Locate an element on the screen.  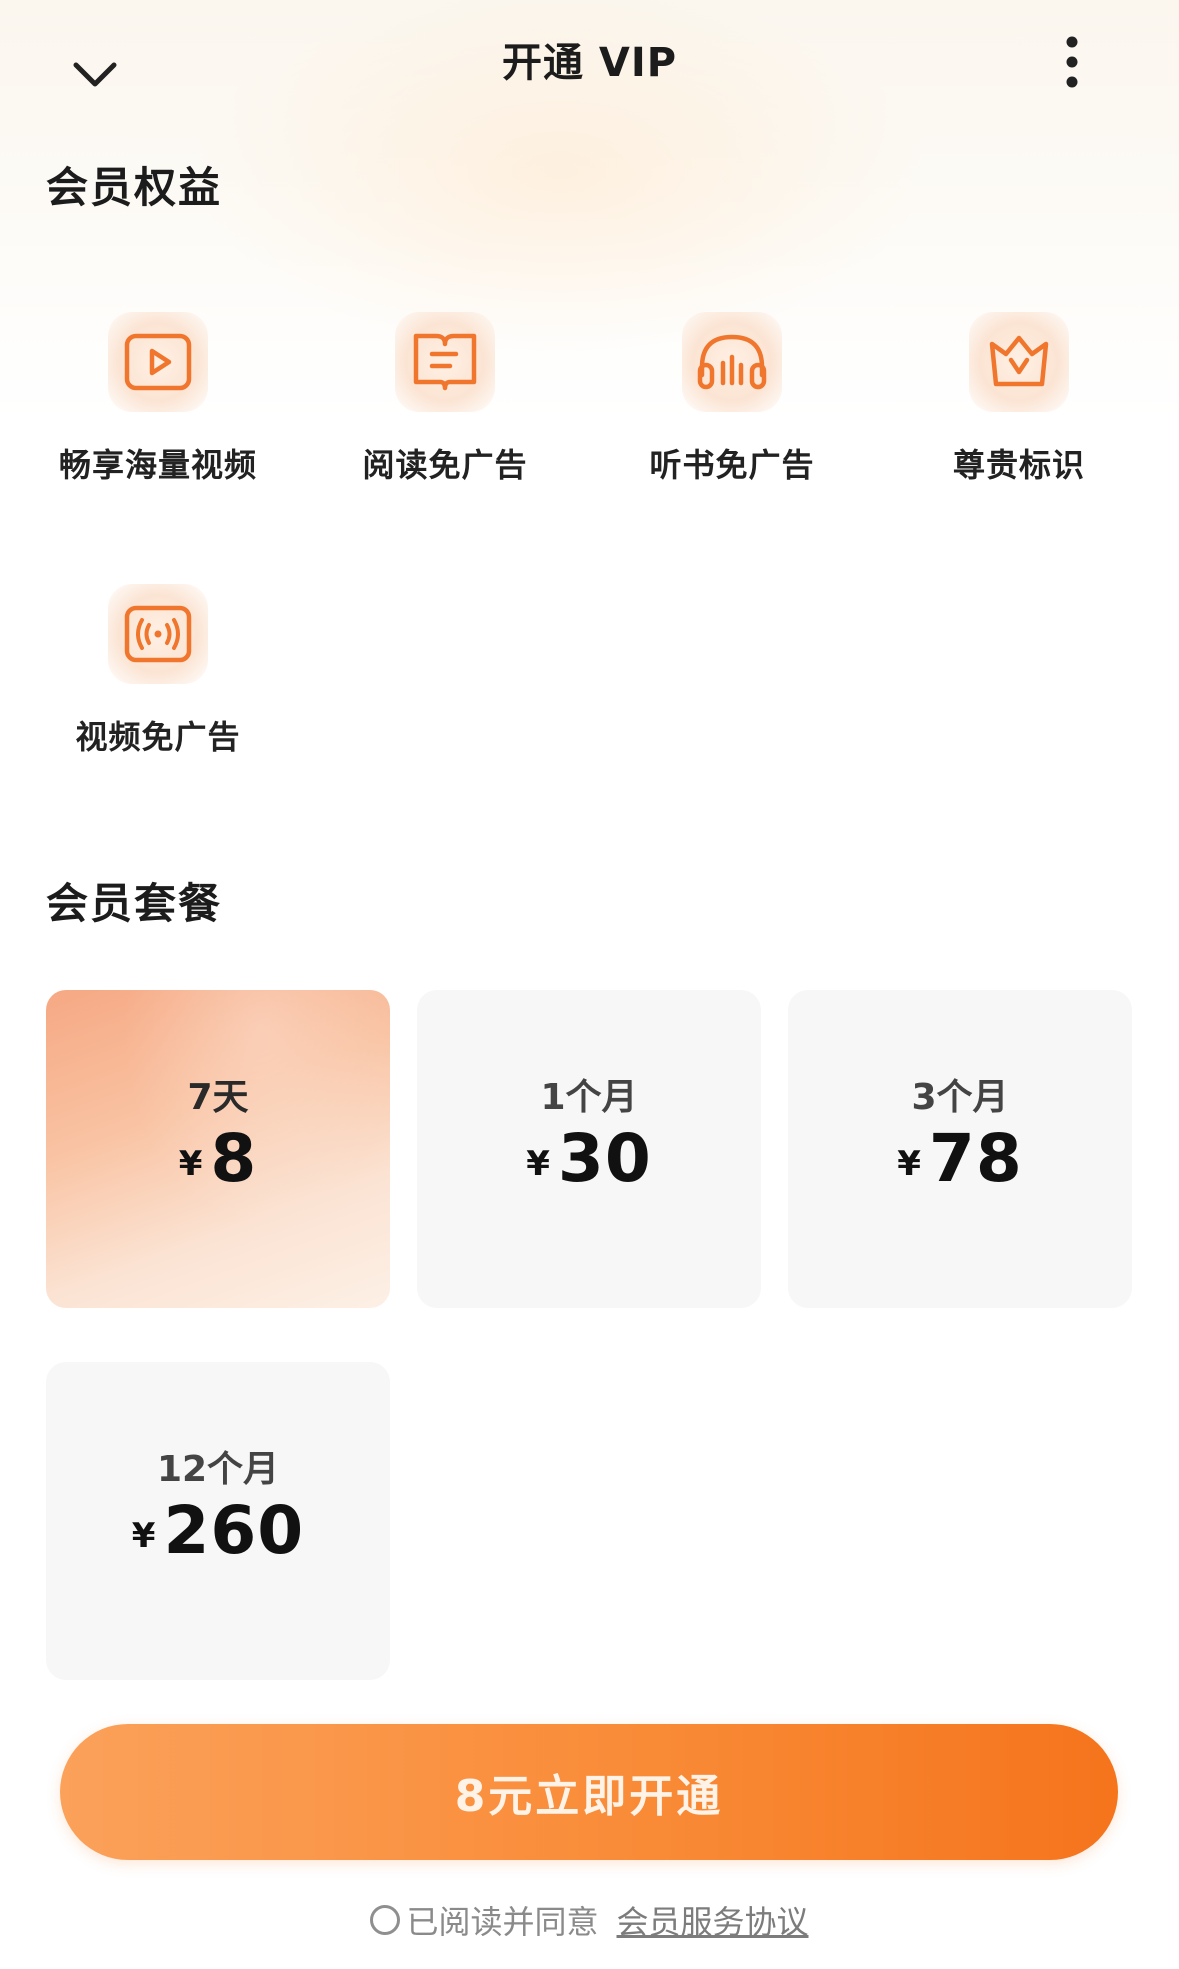
more-vertical-icon is located at coordinates (1072, 62).